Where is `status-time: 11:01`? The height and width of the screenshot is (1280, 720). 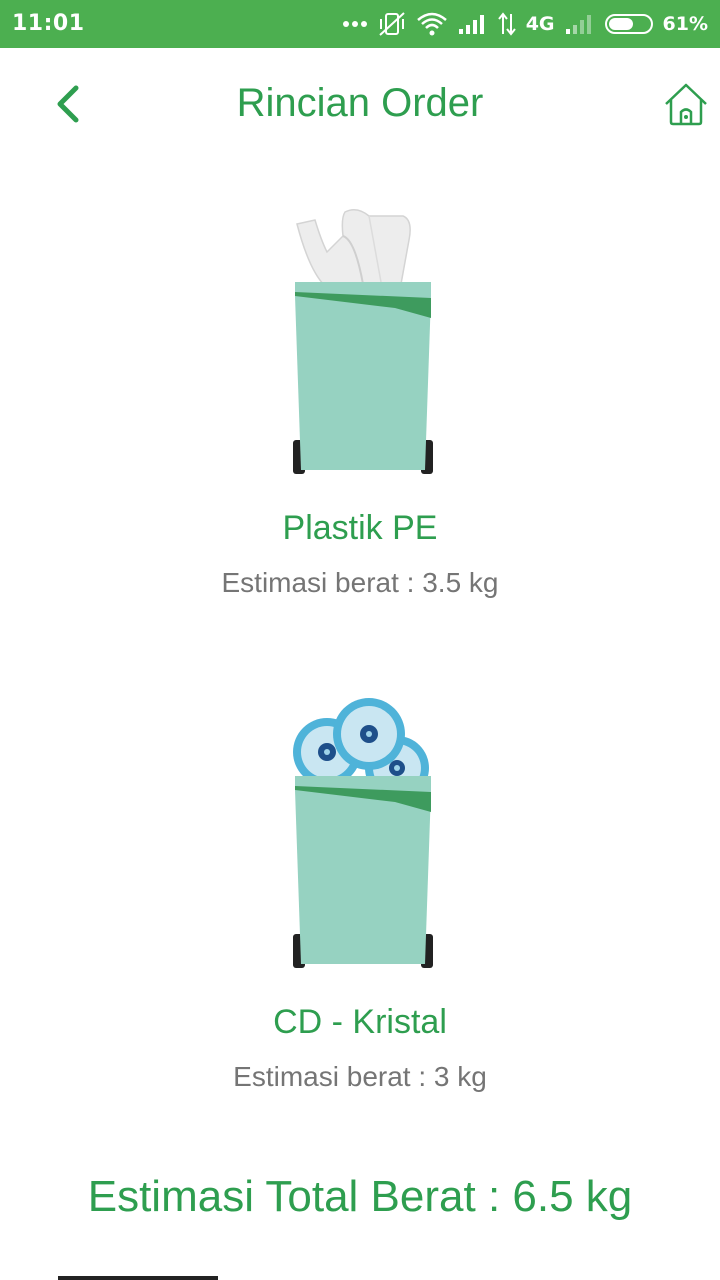 status-time: 11:01 is located at coordinates (48, 23).